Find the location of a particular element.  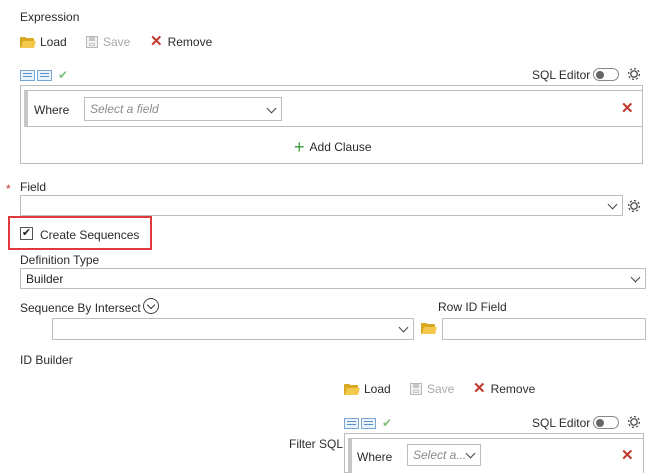

row-id-field-label: Row ID Field is located at coordinates (472, 307).